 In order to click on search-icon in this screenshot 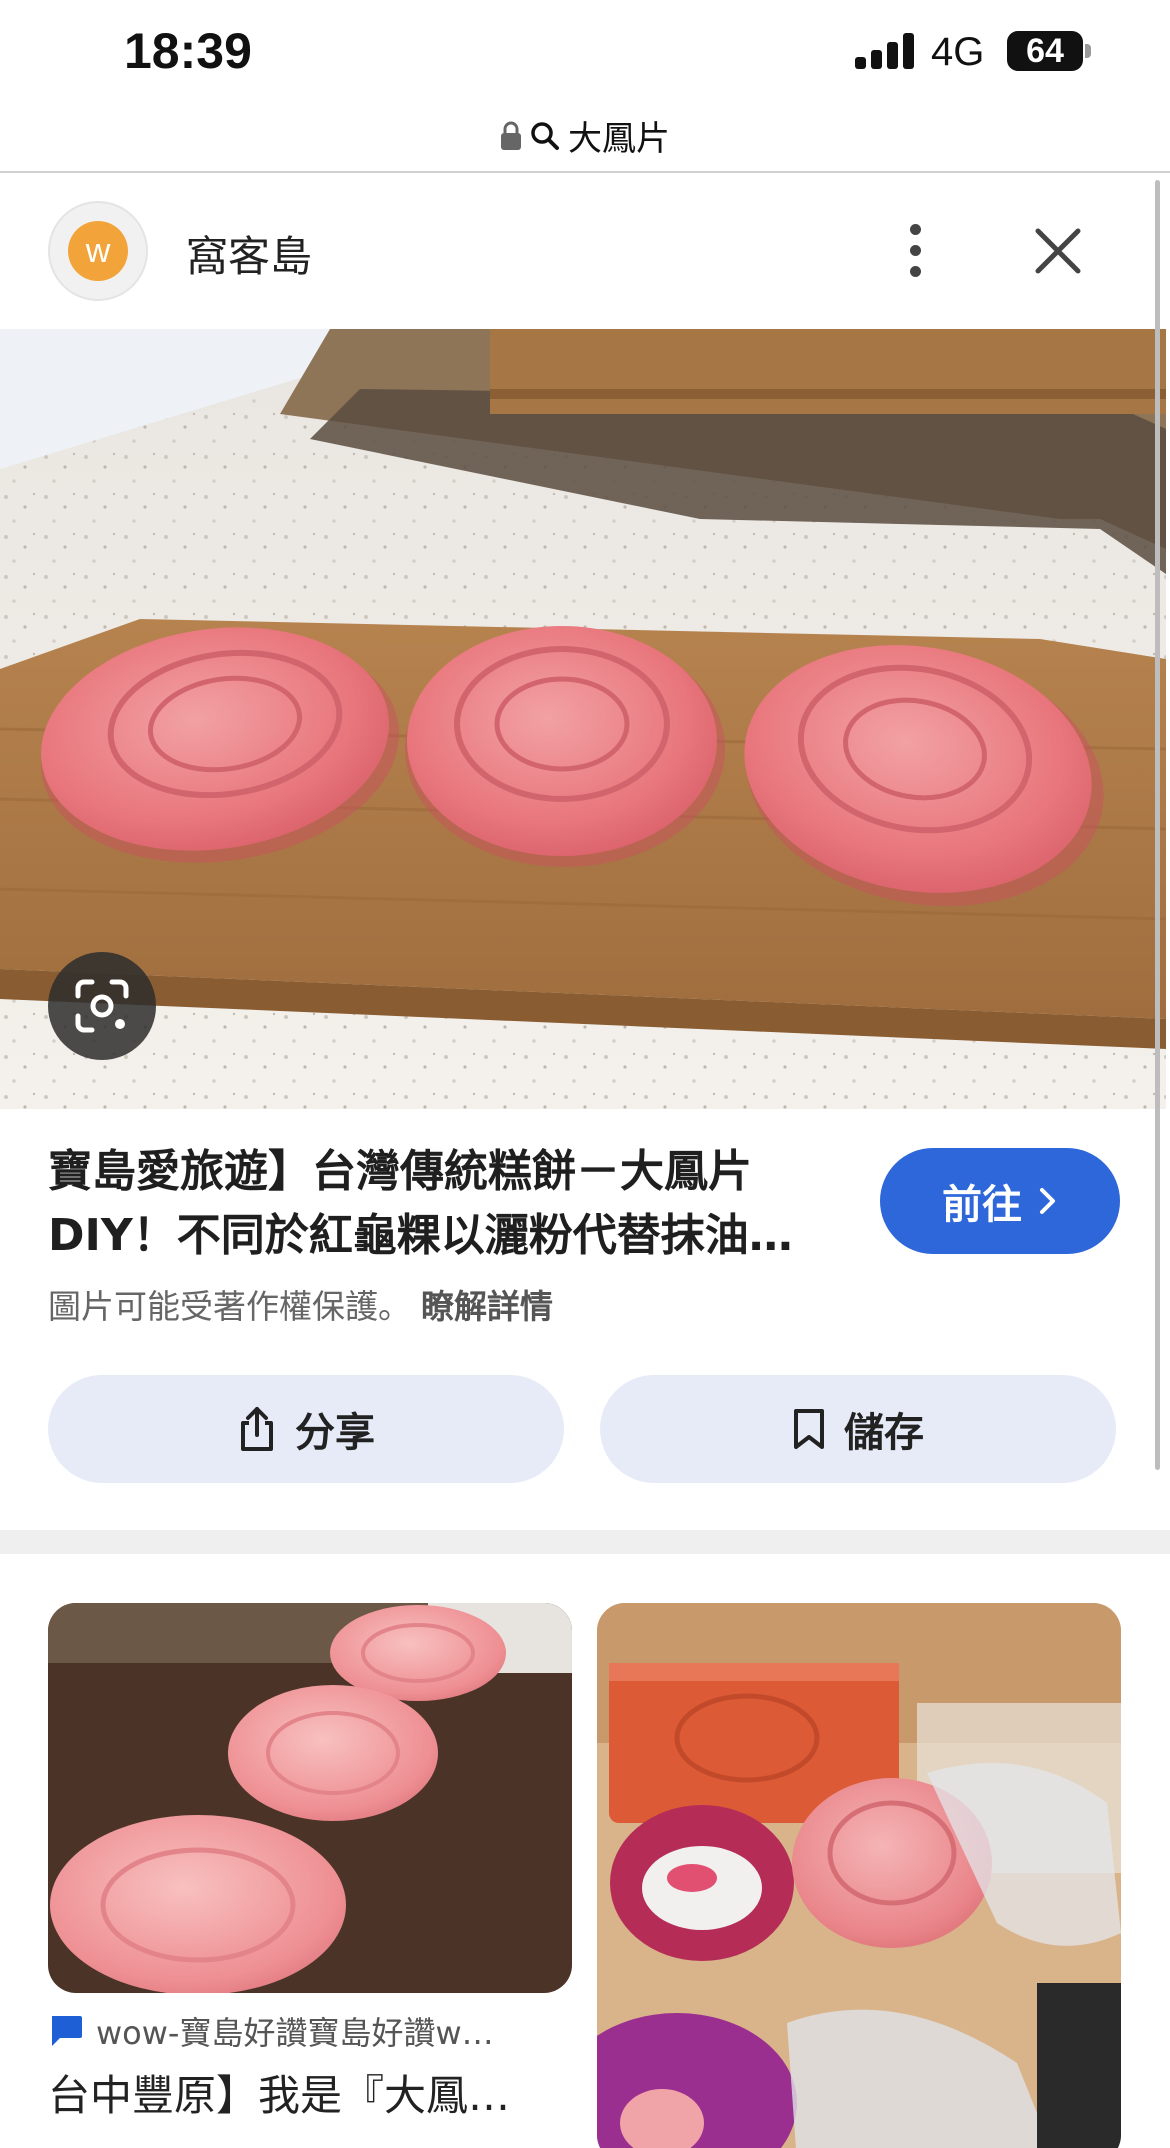, I will do `click(545, 135)`.